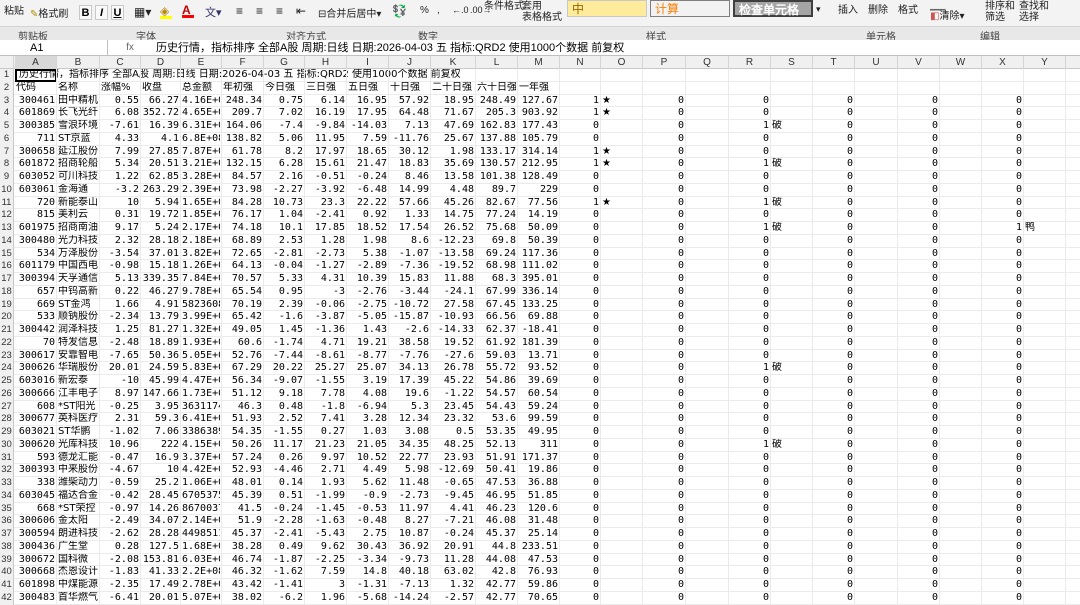 This screenshot has height=605, width=1080. What do you see at coordinates (7, 432) in the screenshot?
I see `row-header: 29` at bounding box center [7, 432].